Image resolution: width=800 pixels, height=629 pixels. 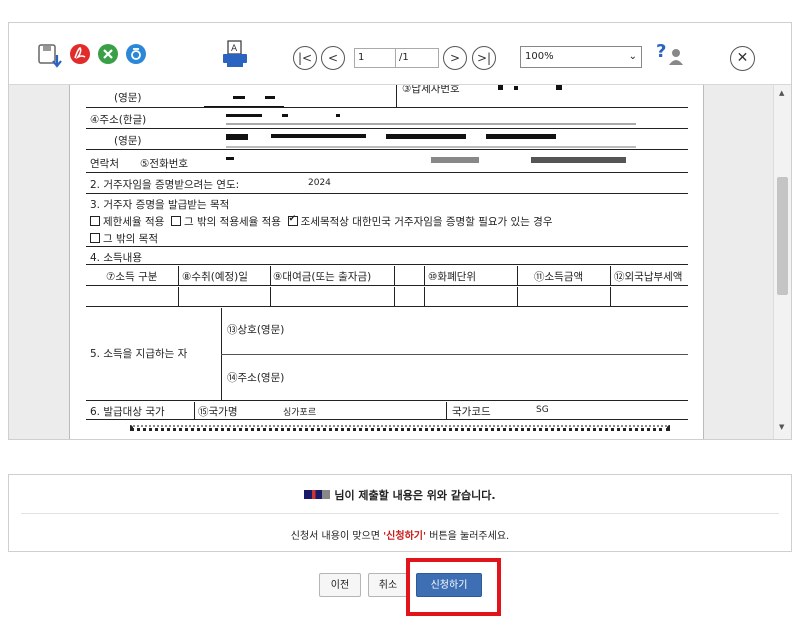 I want to click on income-header-date: ⑧수취(예정)일, so click(x=215, y=277).